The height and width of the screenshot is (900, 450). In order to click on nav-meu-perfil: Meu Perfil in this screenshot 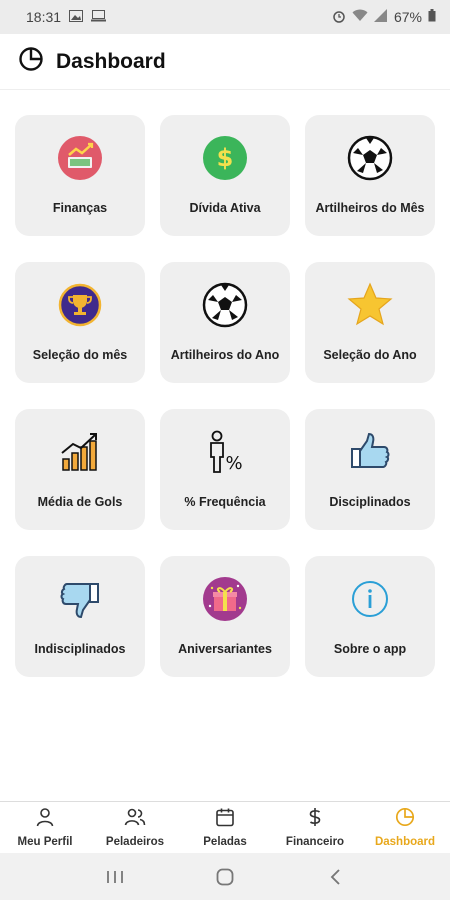, I will do `click(45, 827)`.